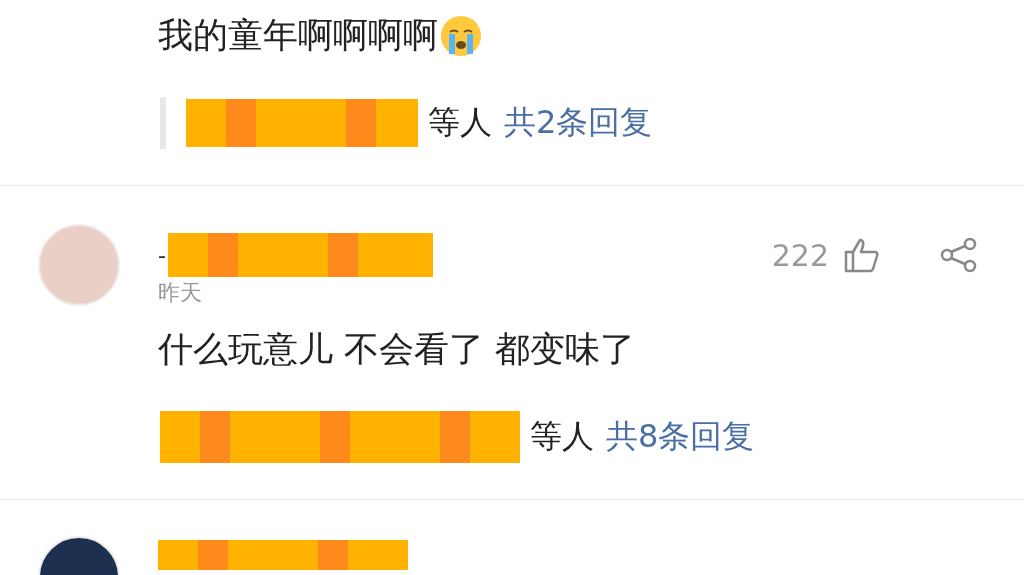 Image resolution: width=1024 pixels, height=575 pixels. Describe the element at coordinates (397, 349) in the screenshot. I see `comment-text: 什么玩意儿 不会看了 都变味了` at that location.